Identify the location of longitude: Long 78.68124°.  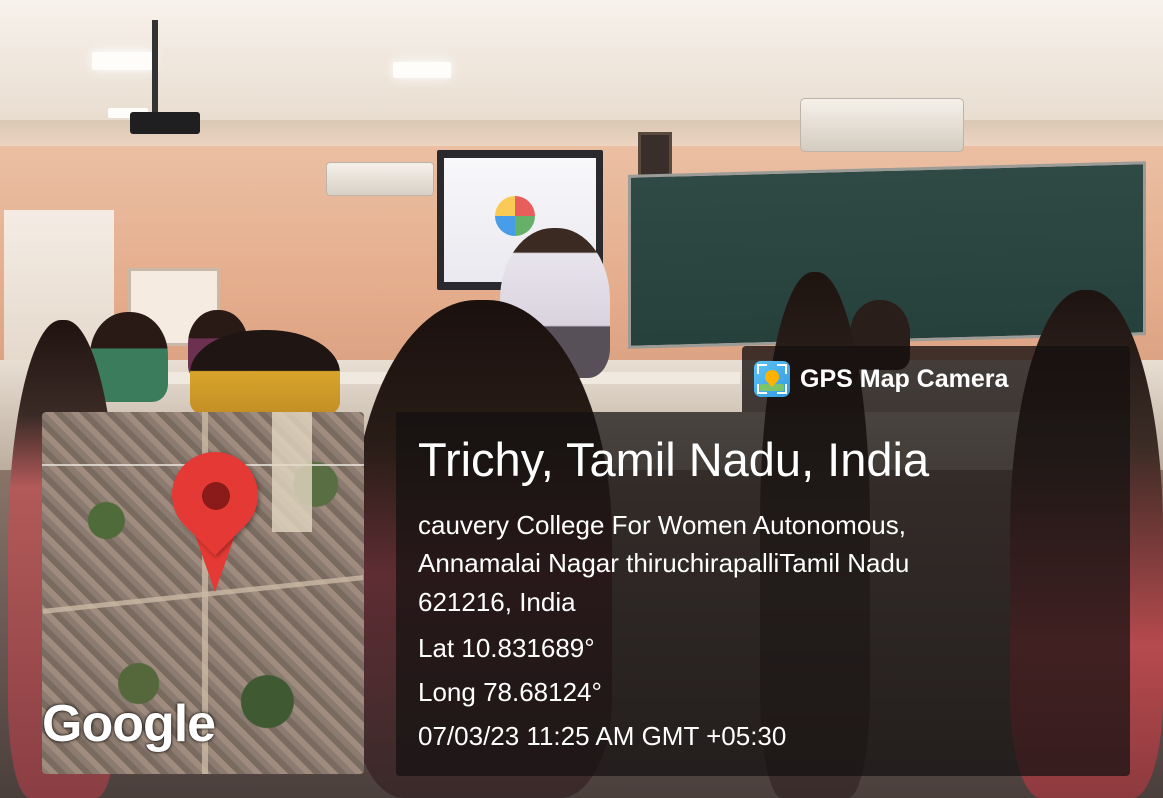
(510, 692).